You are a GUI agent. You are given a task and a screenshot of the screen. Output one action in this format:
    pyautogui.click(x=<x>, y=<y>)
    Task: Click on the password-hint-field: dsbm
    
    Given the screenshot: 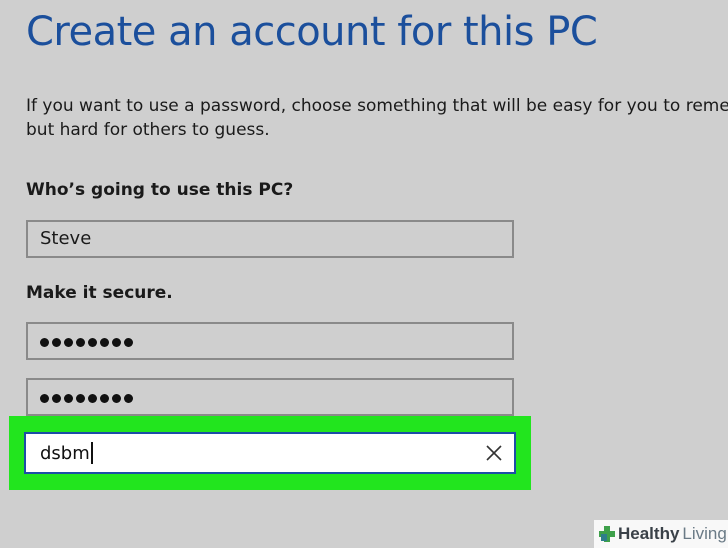 What is the action you would take?
    pyautogui.click(x=270, y=453)
    